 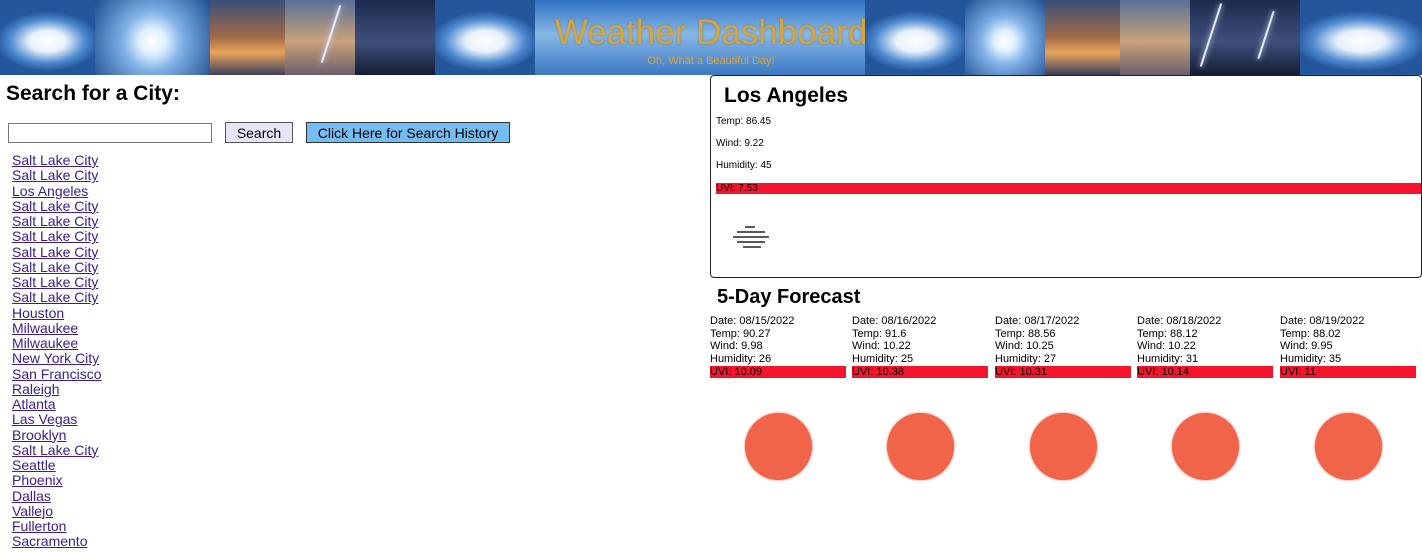 I want to click on forecast-wind: Wind: 10.25, so click(x=1024, y=346).